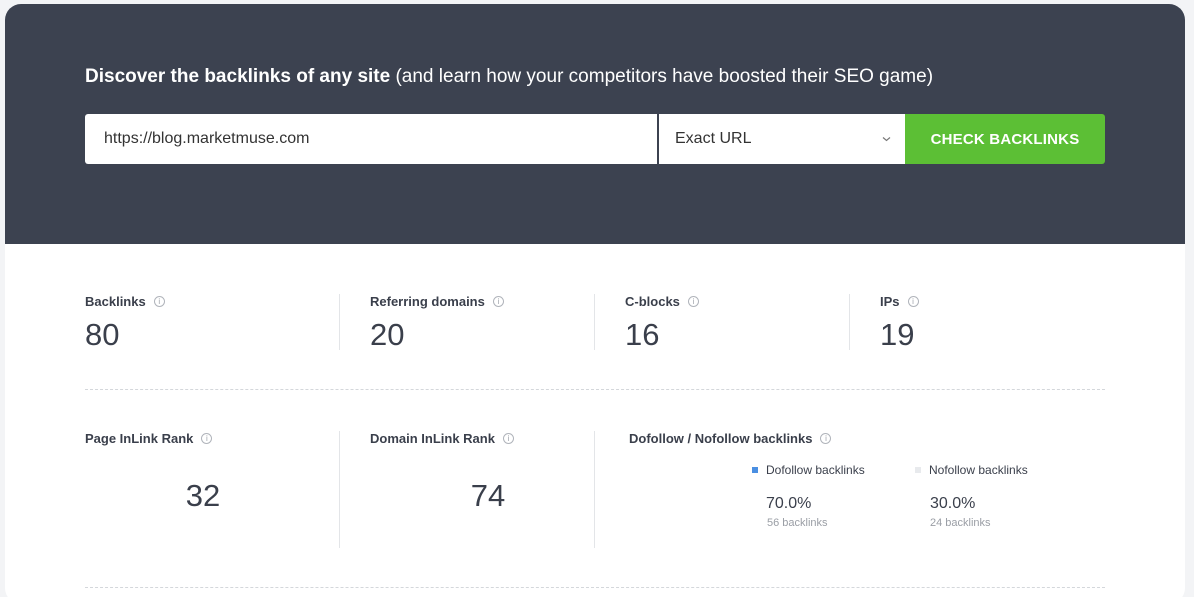  I want to click on domain-inlink-rank-value: 74, so click(488, 495).